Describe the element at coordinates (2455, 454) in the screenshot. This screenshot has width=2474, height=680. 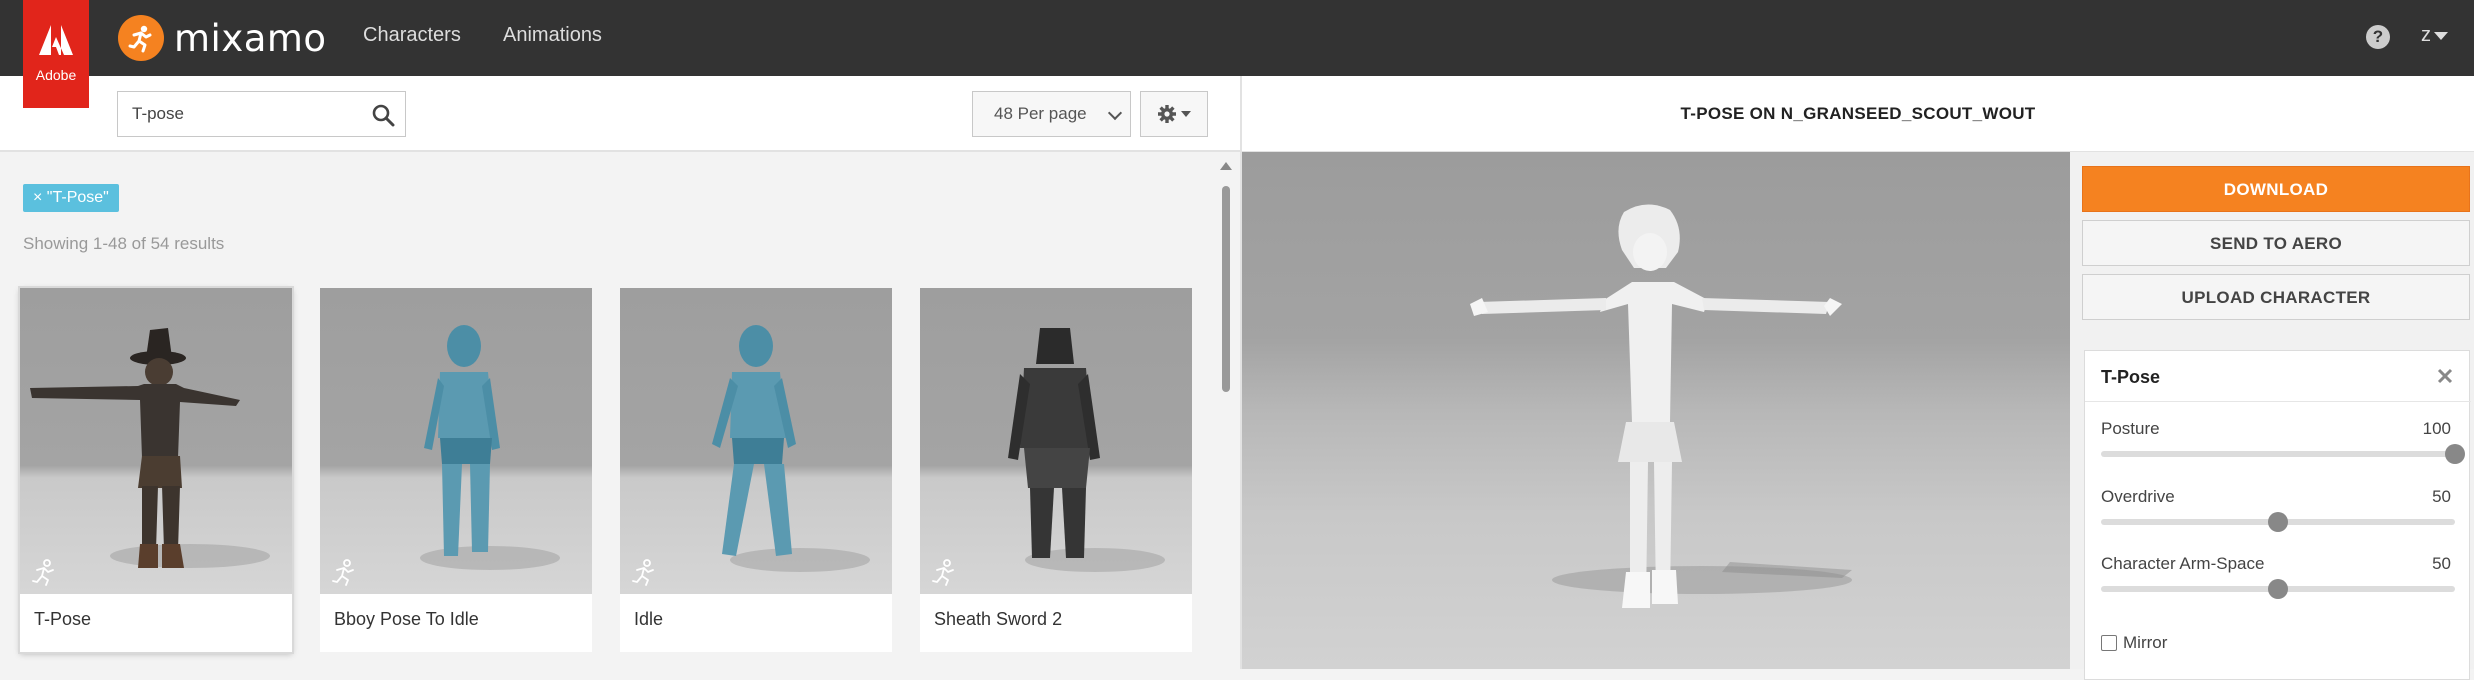
I see `posture-slider-handle` at that location.